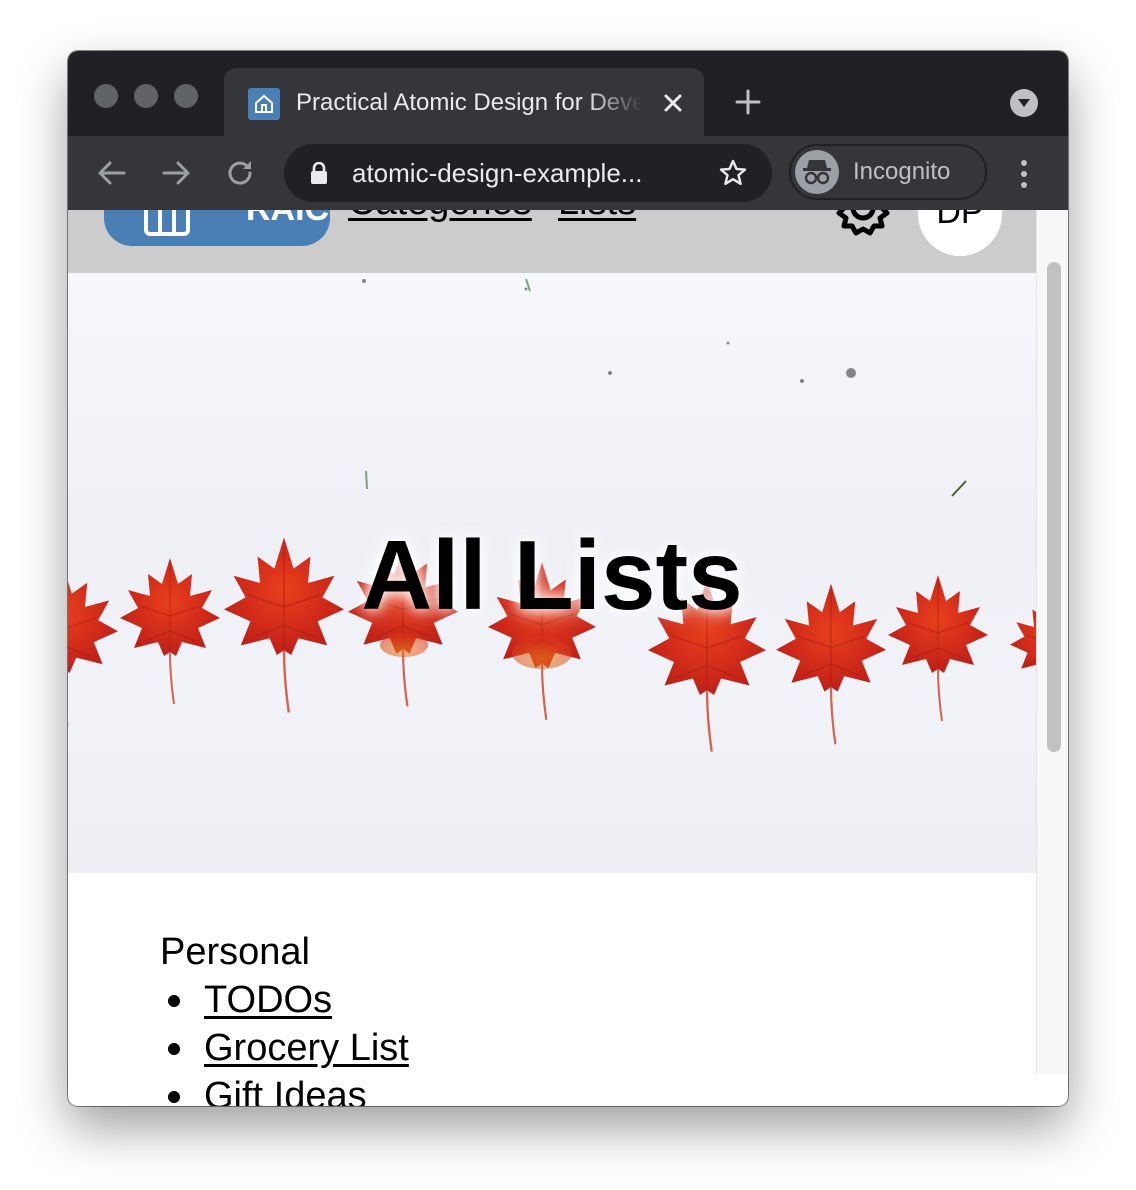 Image resolution: width=1136 pixels, height=1190 pixels. Describe the element at coordinates (268, 1000) in the screenshot. I see `list-link-todos: TODOs` at that location.